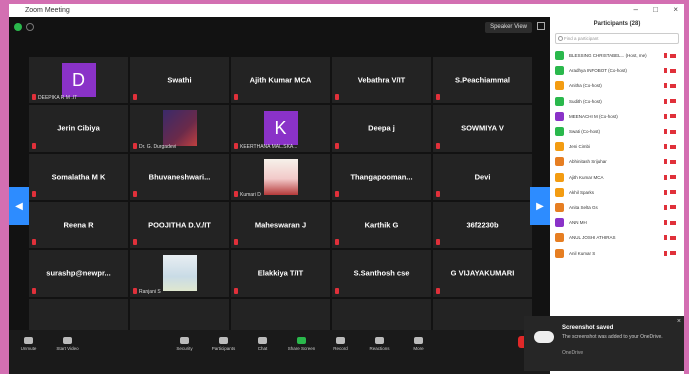  I want to click on more-button: More, so click(418, 341).